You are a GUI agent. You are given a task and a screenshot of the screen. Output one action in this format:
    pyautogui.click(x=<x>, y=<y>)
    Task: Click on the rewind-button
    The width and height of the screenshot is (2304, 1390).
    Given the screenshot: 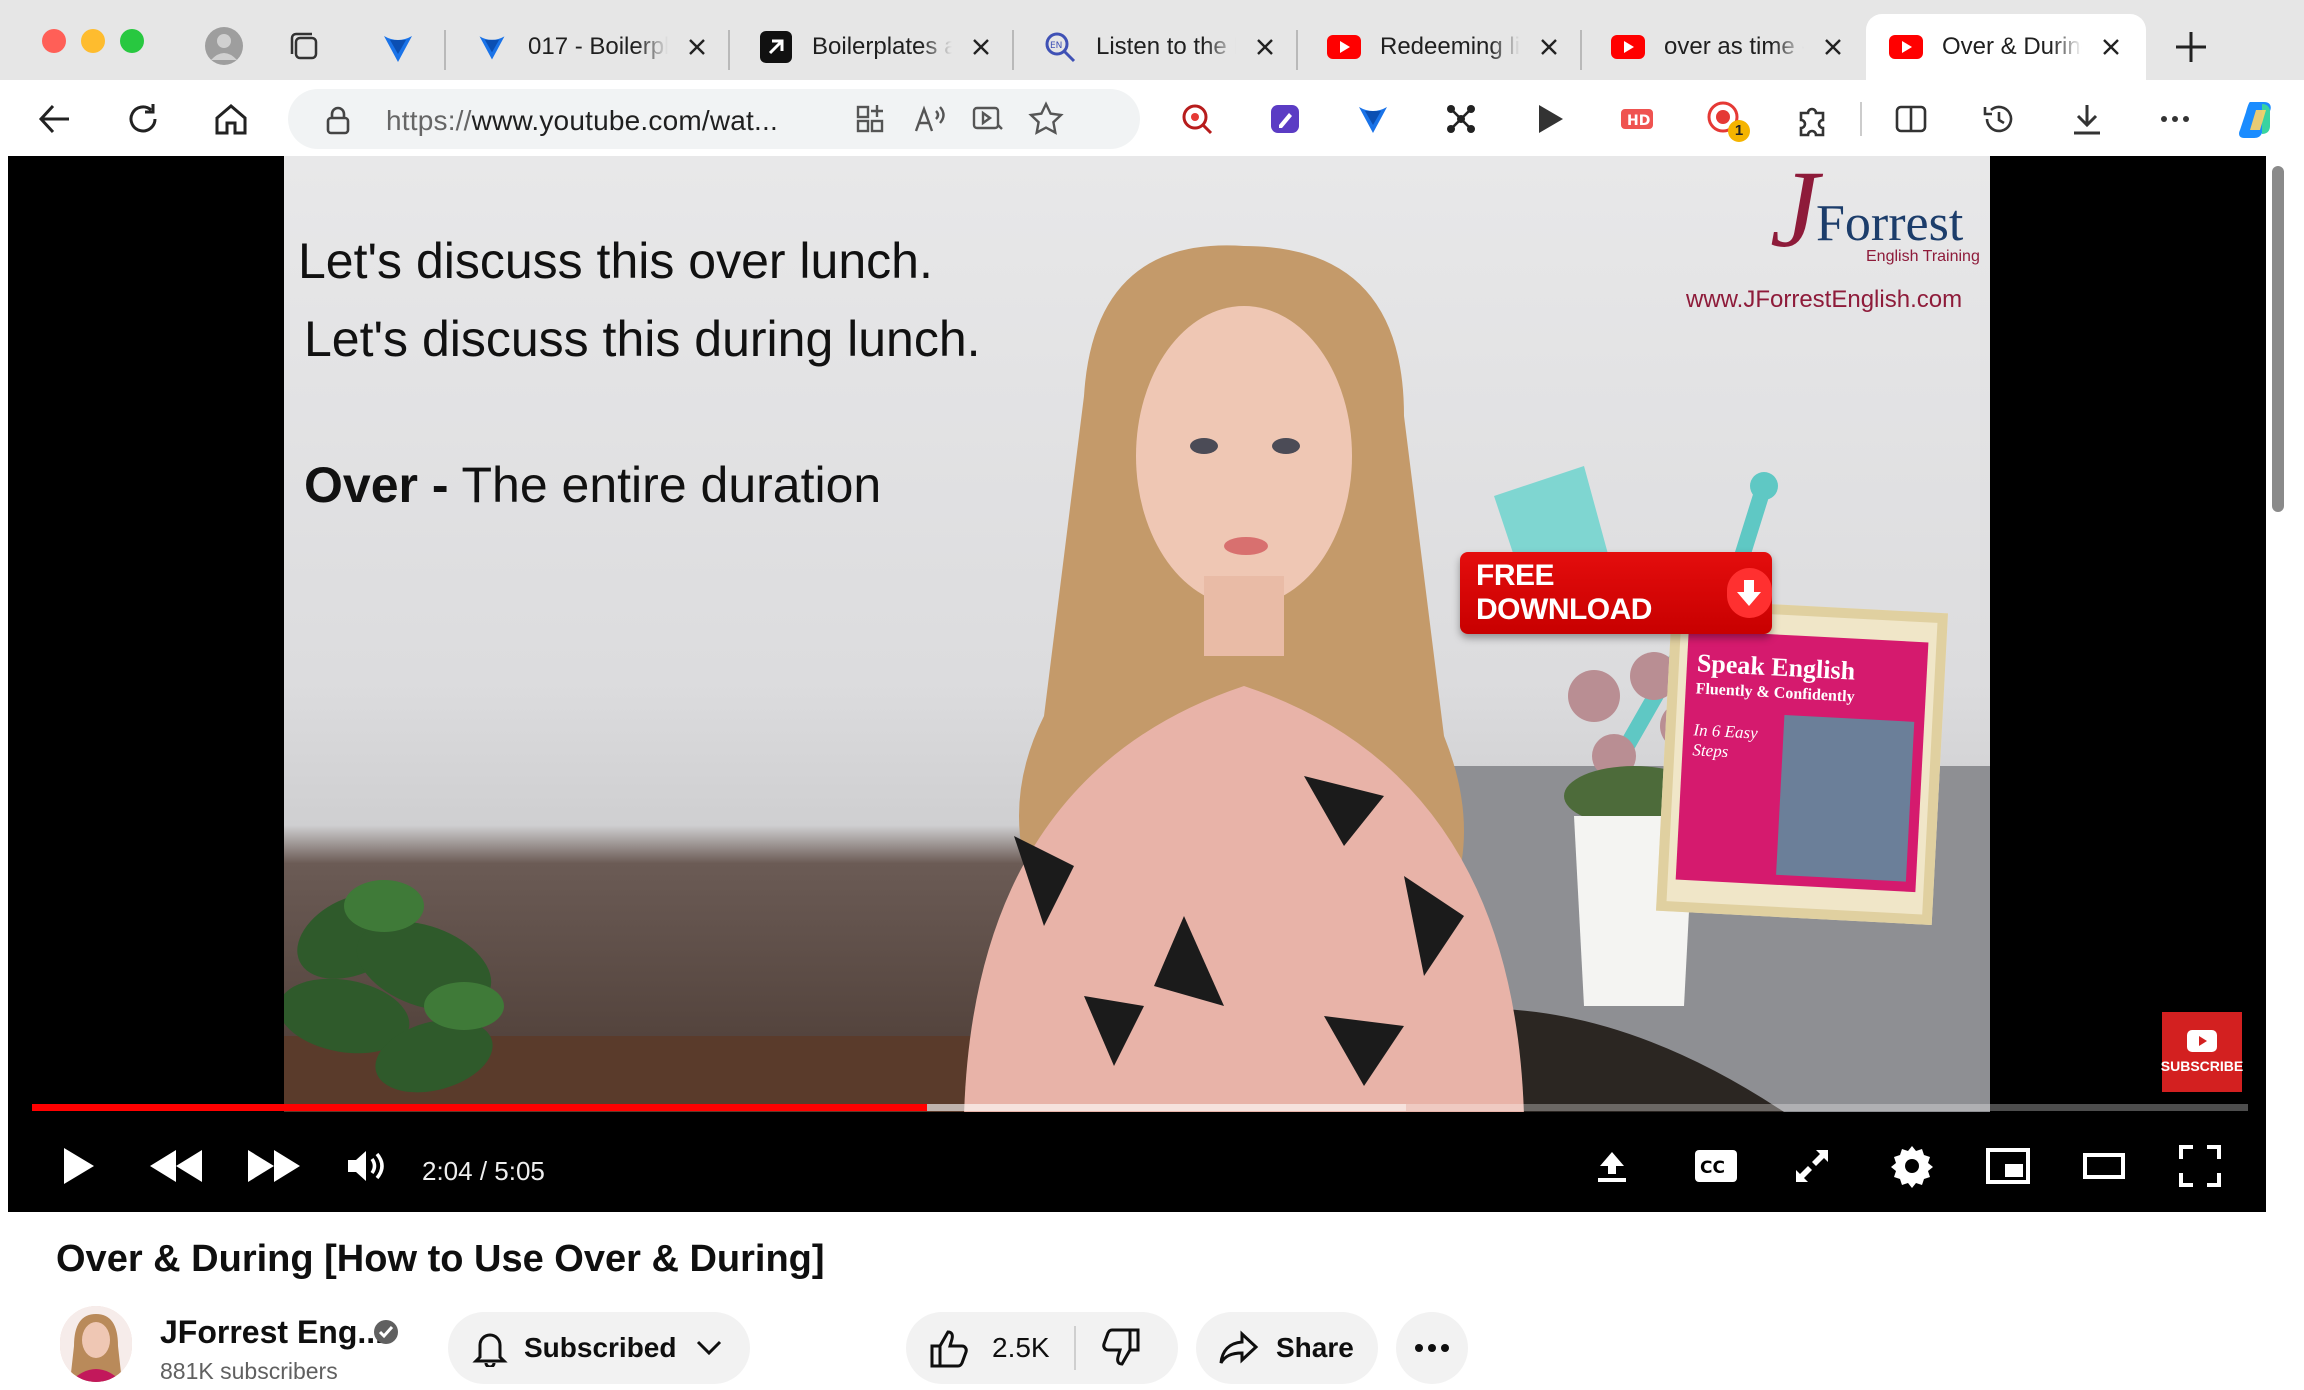 What is the action you would take?
    pyautogui.click(x=176, y=1166)
    